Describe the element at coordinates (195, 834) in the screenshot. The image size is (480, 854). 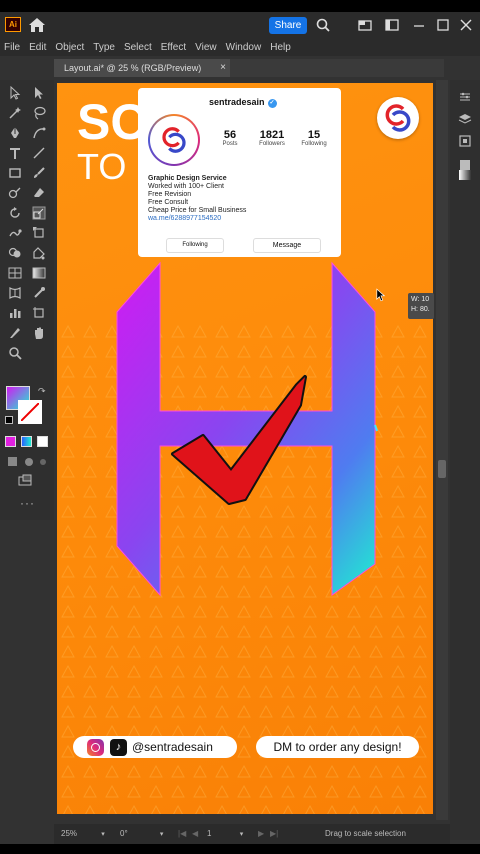
I see `previous-artboard-icon: ◀` at that location.